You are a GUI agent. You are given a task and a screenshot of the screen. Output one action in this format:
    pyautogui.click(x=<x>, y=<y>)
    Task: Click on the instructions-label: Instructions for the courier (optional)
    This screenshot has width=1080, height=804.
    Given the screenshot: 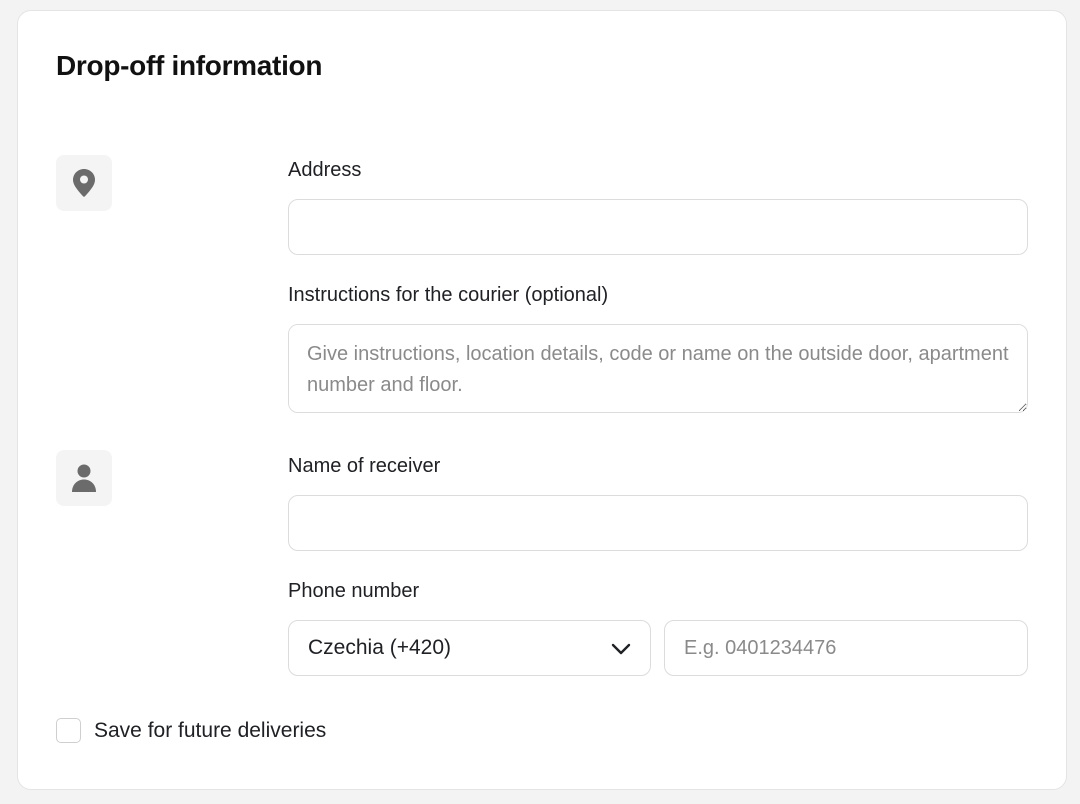 What is the action you would take?
    pyautogui.click(x=448, y=295)
    